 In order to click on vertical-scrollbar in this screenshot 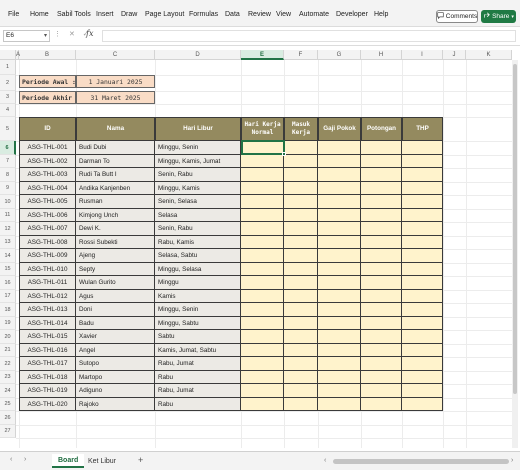, I will do `click(515, 254)`.